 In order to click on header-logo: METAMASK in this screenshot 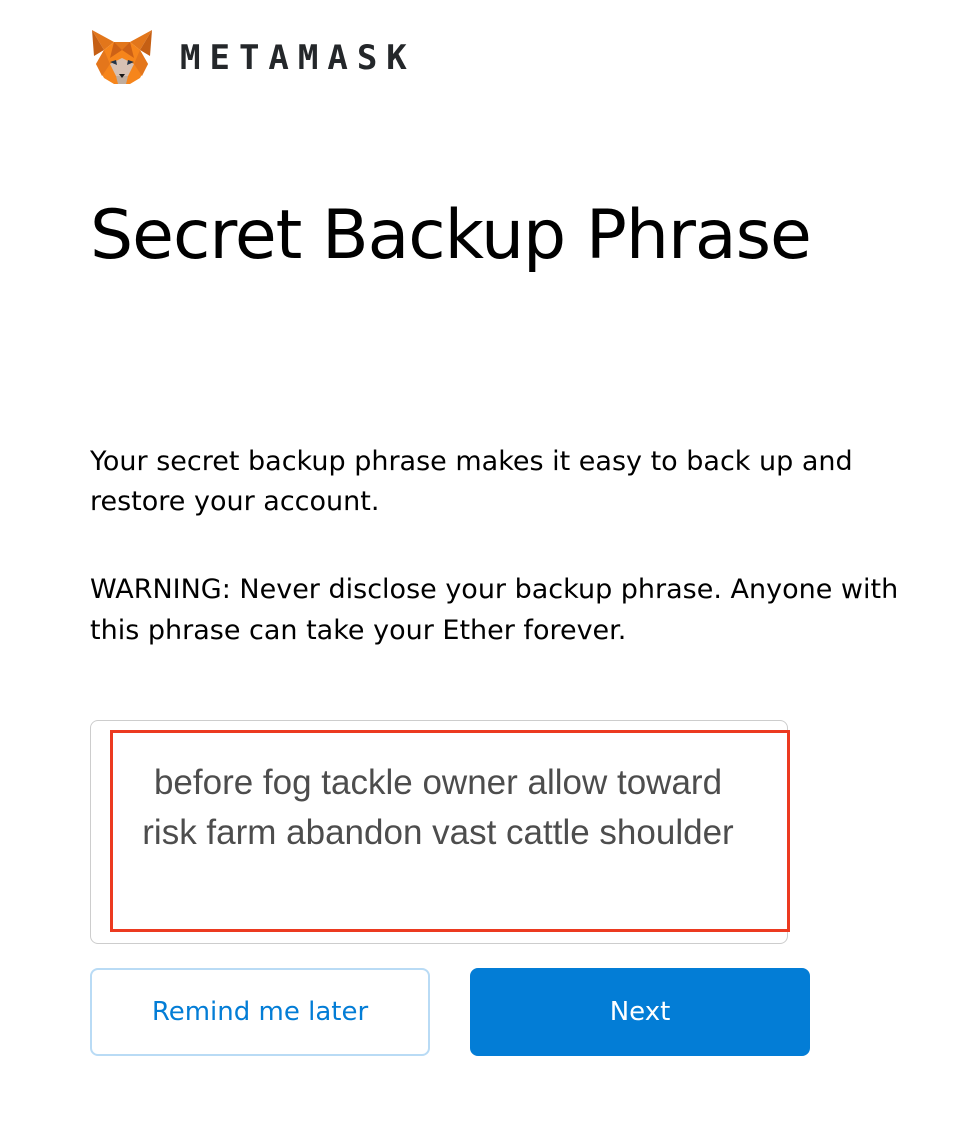, I will do `click(253, 58)`.